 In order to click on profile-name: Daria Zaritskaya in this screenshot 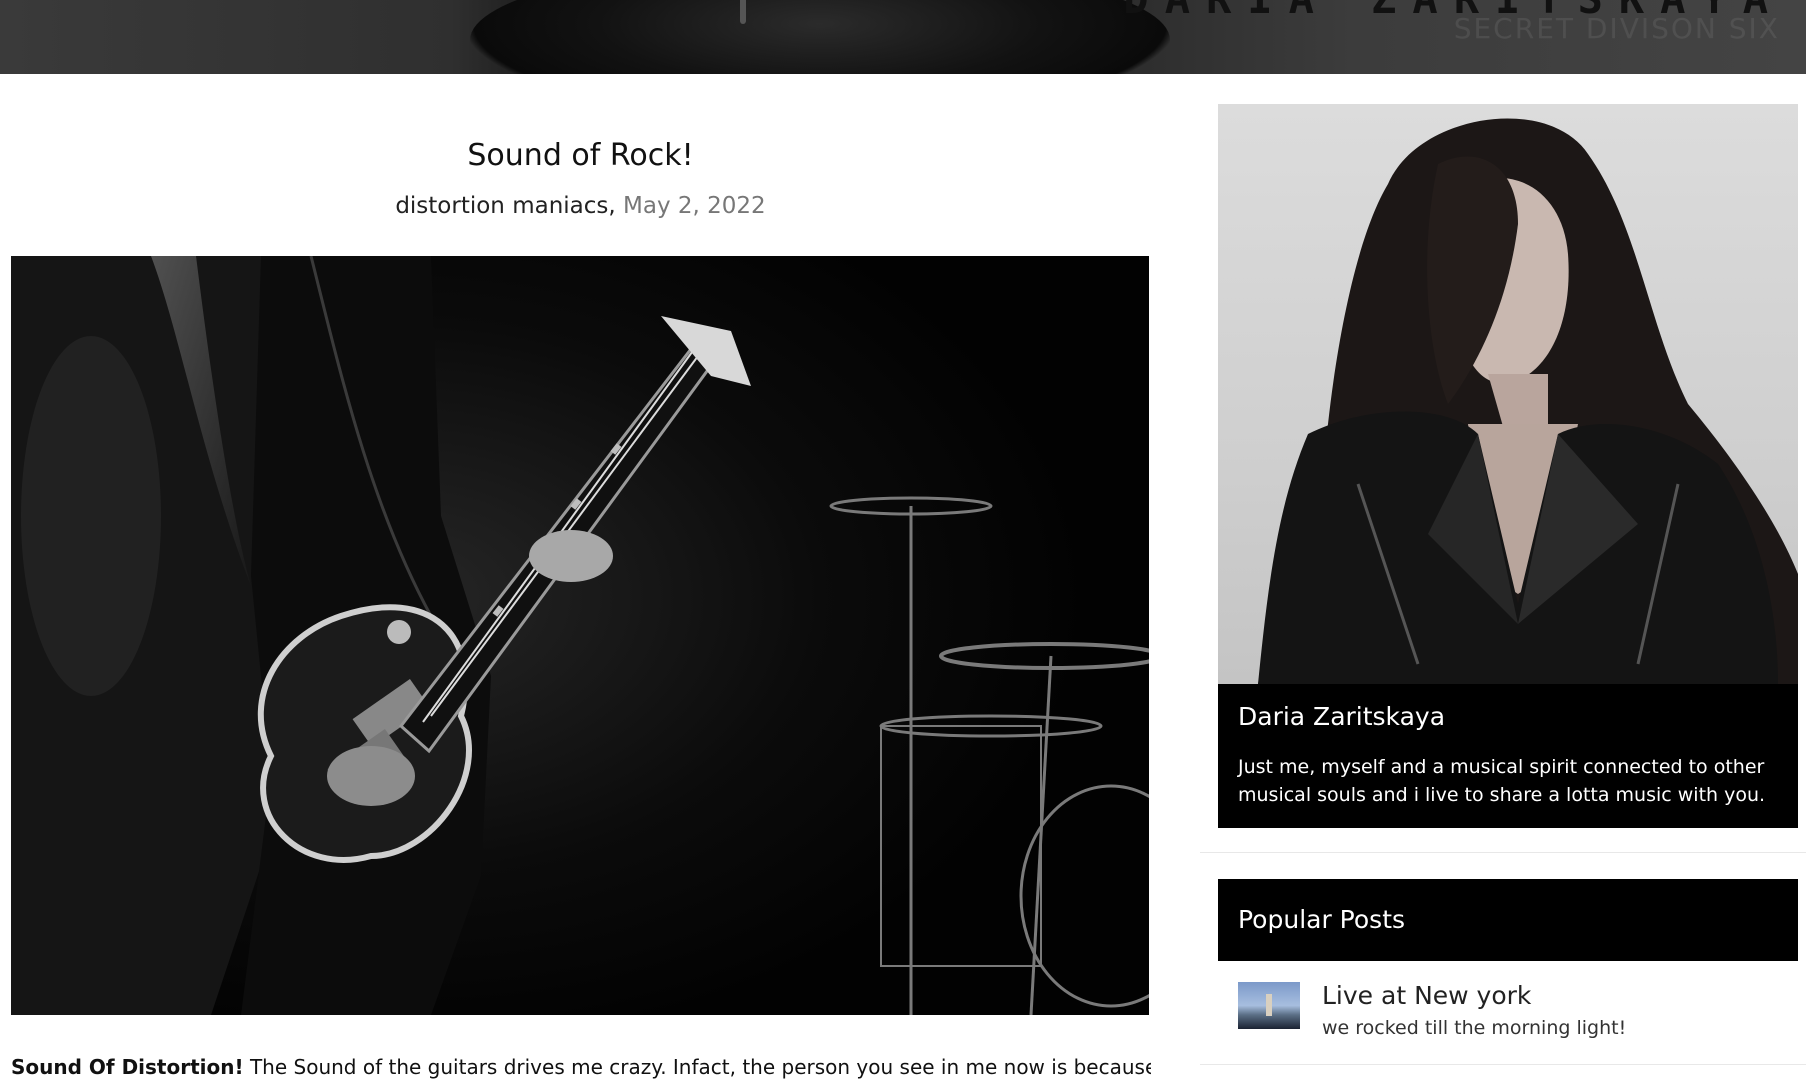, I will do `click(1341, 716)`.